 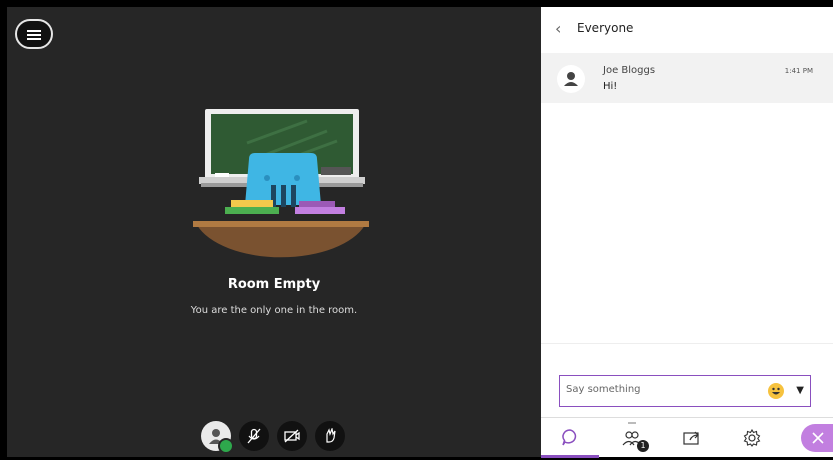 I want to click on tab-settings, so click(x=752, y=438).